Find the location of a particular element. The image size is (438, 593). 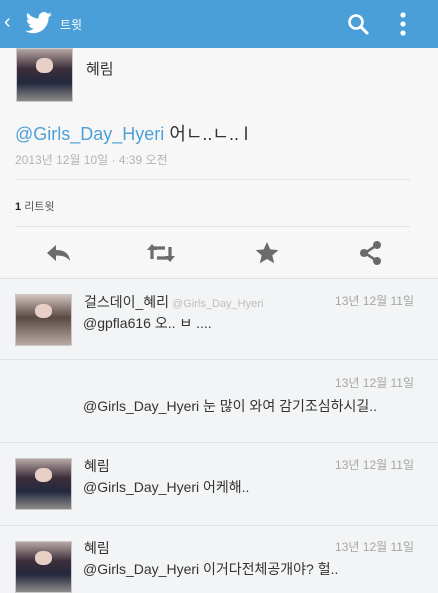

reply-icon is located at coordinates (59, 253).